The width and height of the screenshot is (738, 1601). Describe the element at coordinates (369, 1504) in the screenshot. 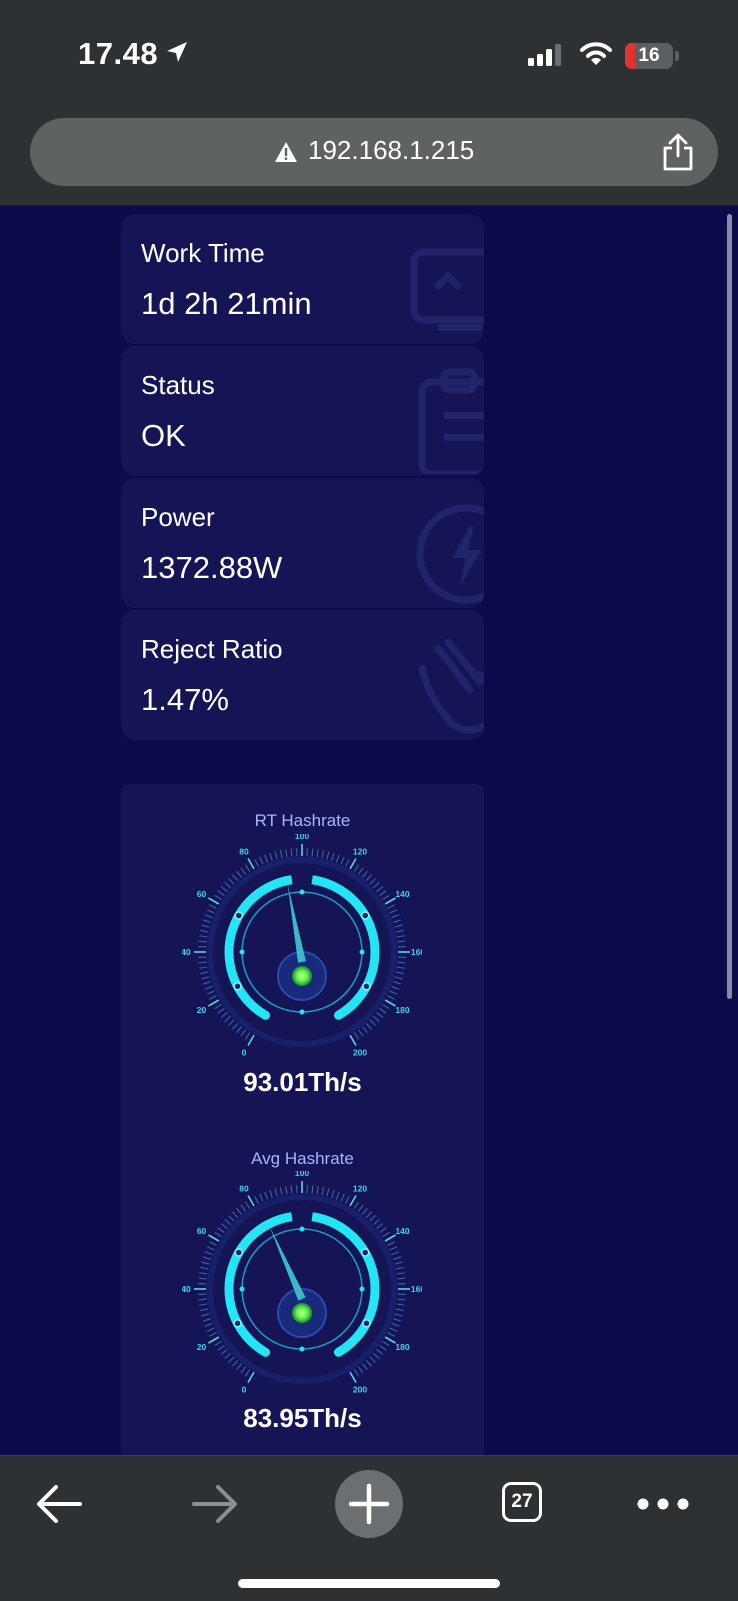

I see `new-tab-plus-icon` at that location.